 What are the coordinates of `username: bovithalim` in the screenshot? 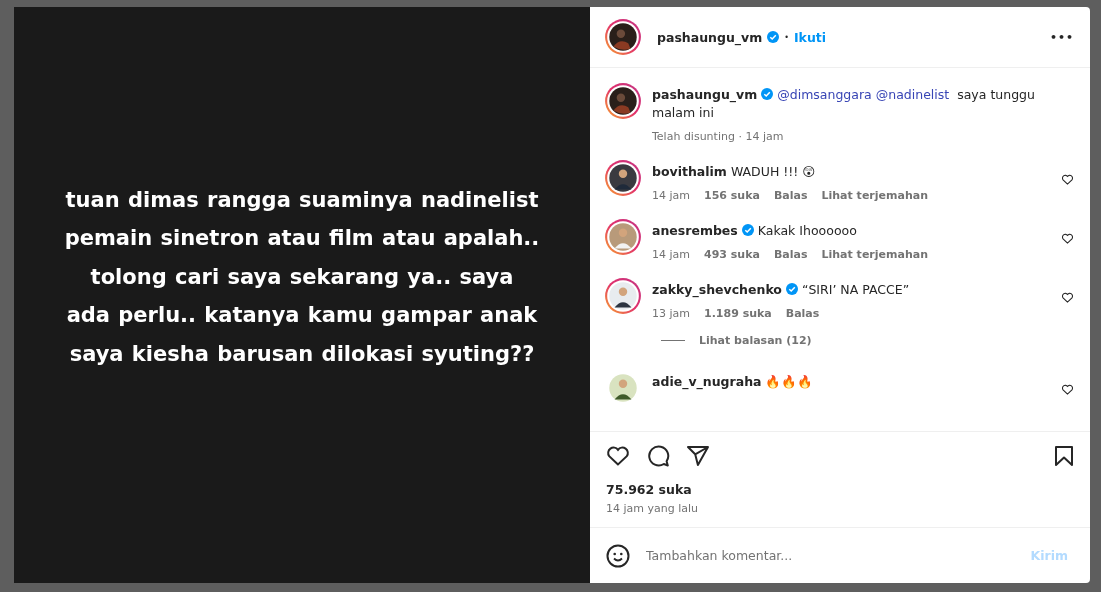 It's located at (689, 171).